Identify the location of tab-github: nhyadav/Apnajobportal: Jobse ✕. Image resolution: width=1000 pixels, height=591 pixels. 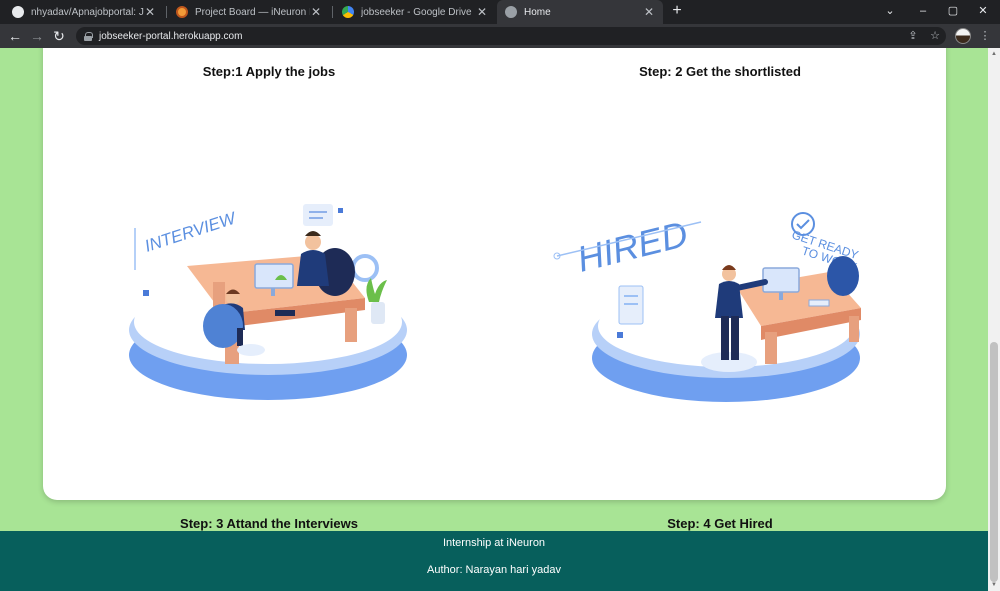
(84, 12).